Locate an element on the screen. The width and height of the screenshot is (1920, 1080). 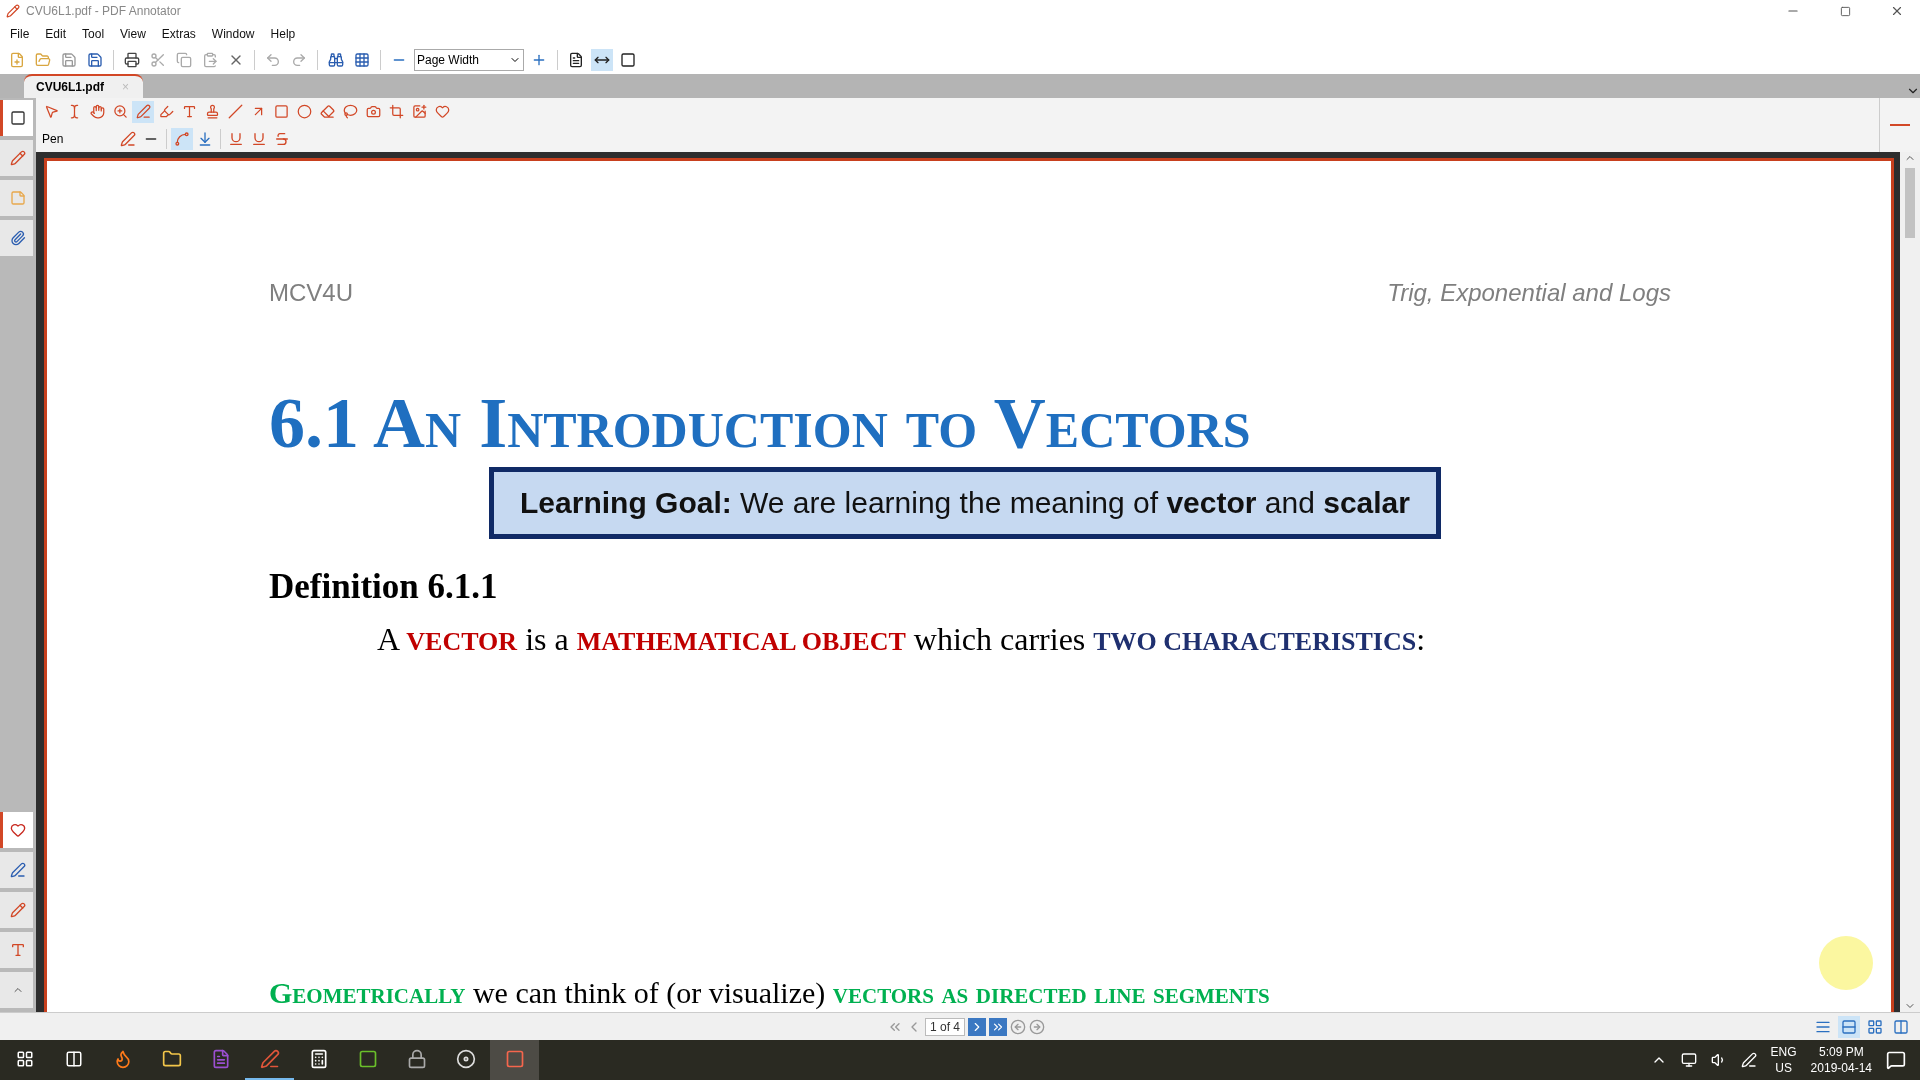
page-header: Trig, Exponential and Logs is located at coordinates (1529, 293).